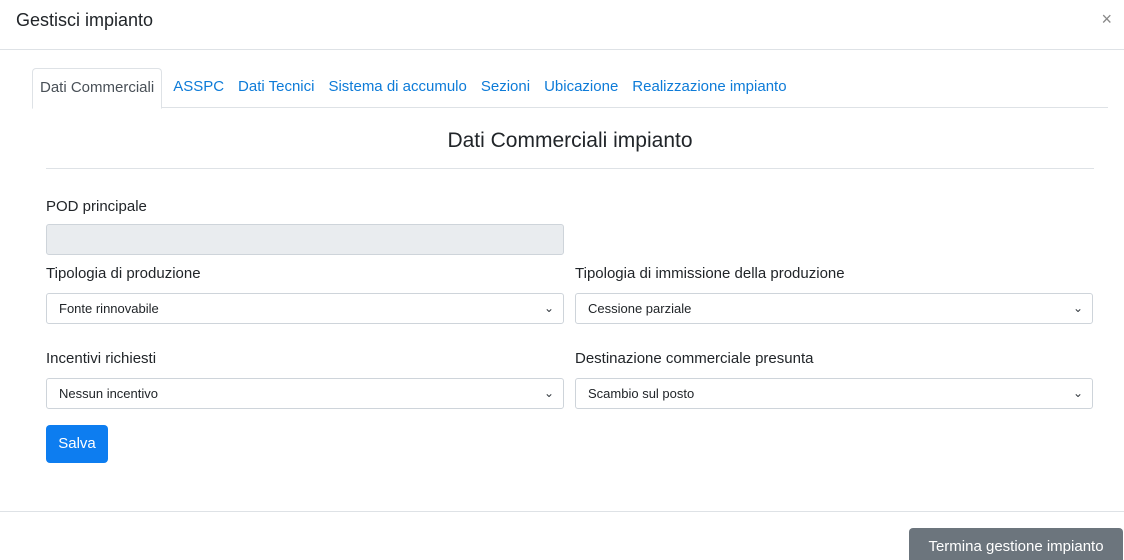 The image size is (1124, 560). What do you see at coordinates (305, 393) in the screenshot?
I see `incentivi-select: Nessun incentivo ⌄` at bounding box center [305, 393].